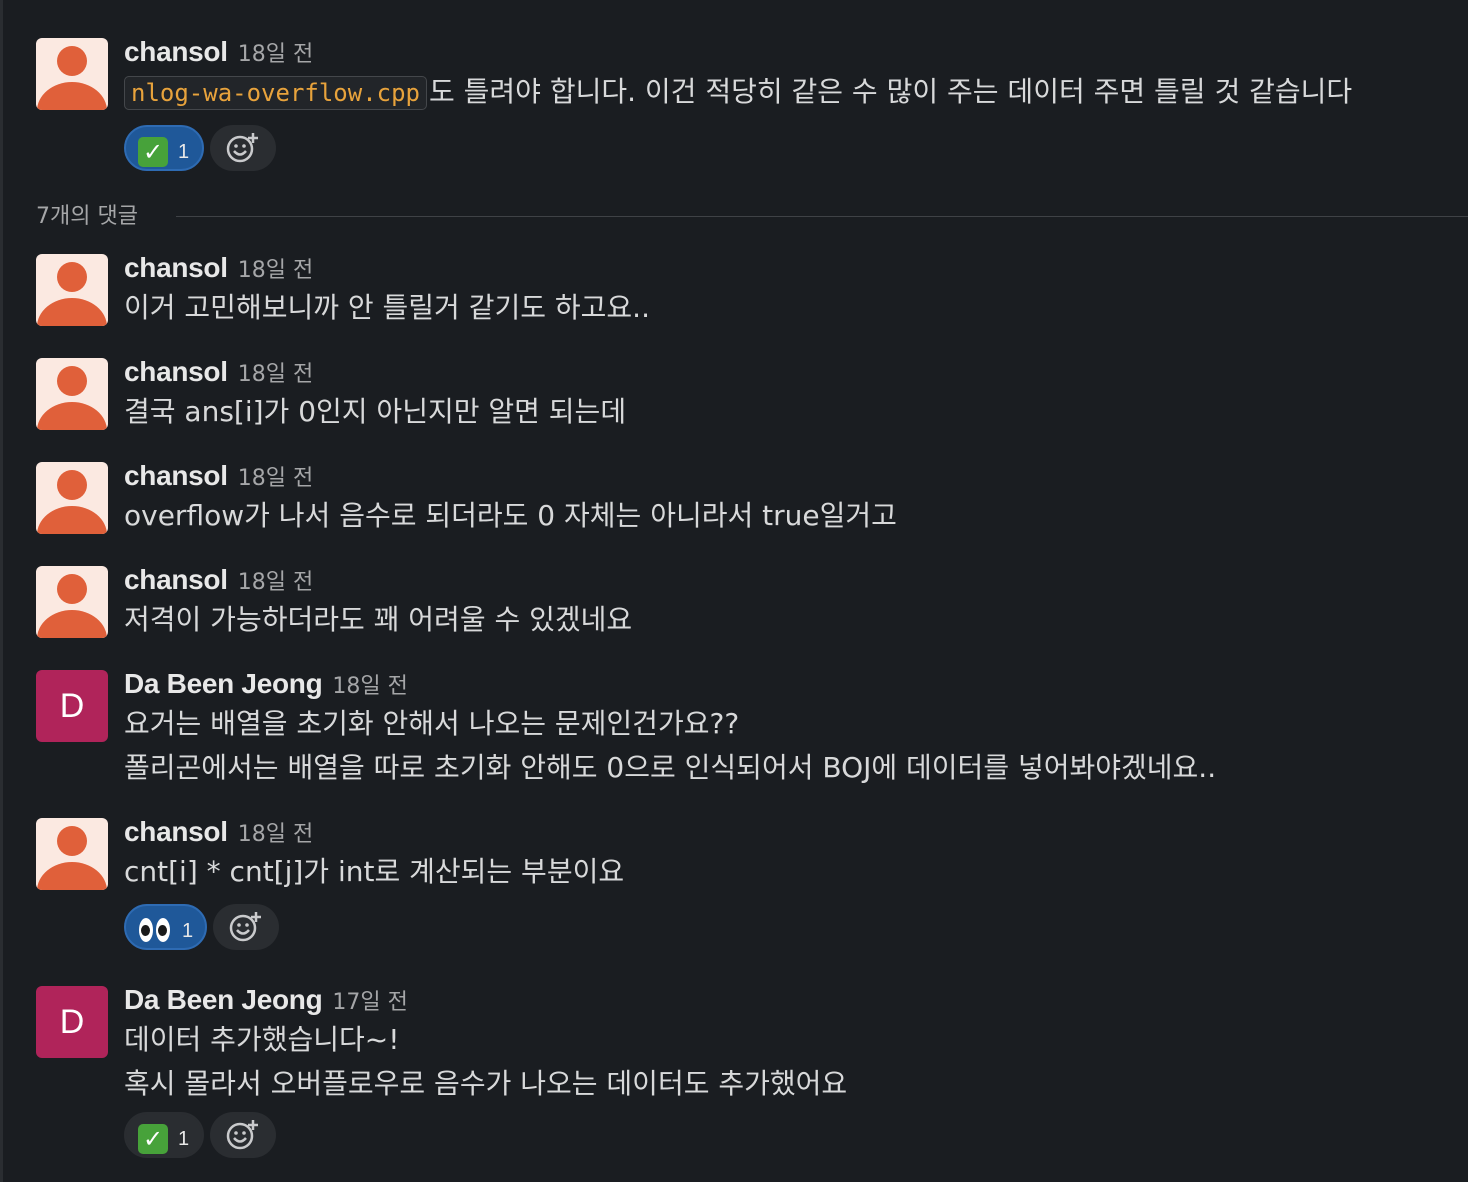 Image resolution: width=1468 pixels, height=1182 pixels. What do you see at coordinates (776, 603) in the screenshot?
I see `message-content: chansol 18일 전 저격이 가능하더라도 꽤 어려울 수 있겠네요` at bounding box center [776, 603].